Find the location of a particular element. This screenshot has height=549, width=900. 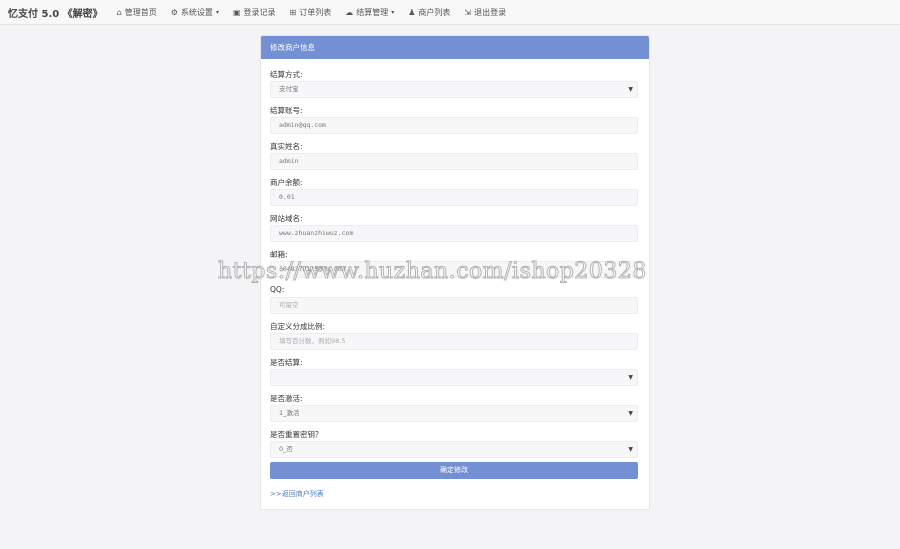

select-value: 0_否 is located at coordinates (286, 449).